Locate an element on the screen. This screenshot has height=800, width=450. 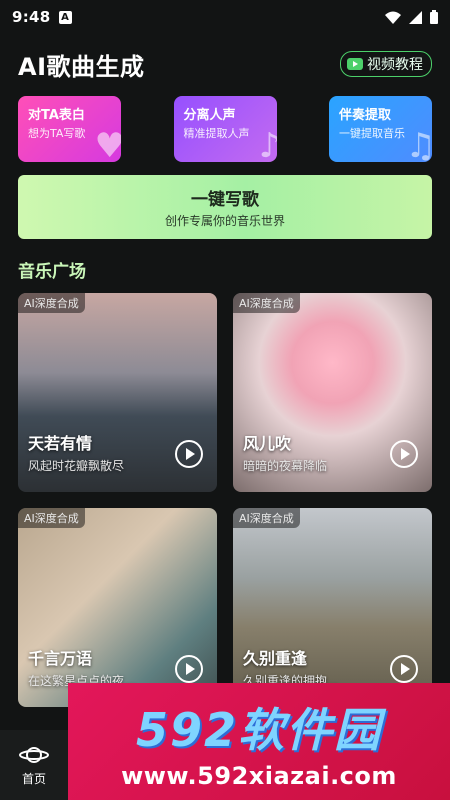
notification-a-icon: A is located at coordinates (65, 17).